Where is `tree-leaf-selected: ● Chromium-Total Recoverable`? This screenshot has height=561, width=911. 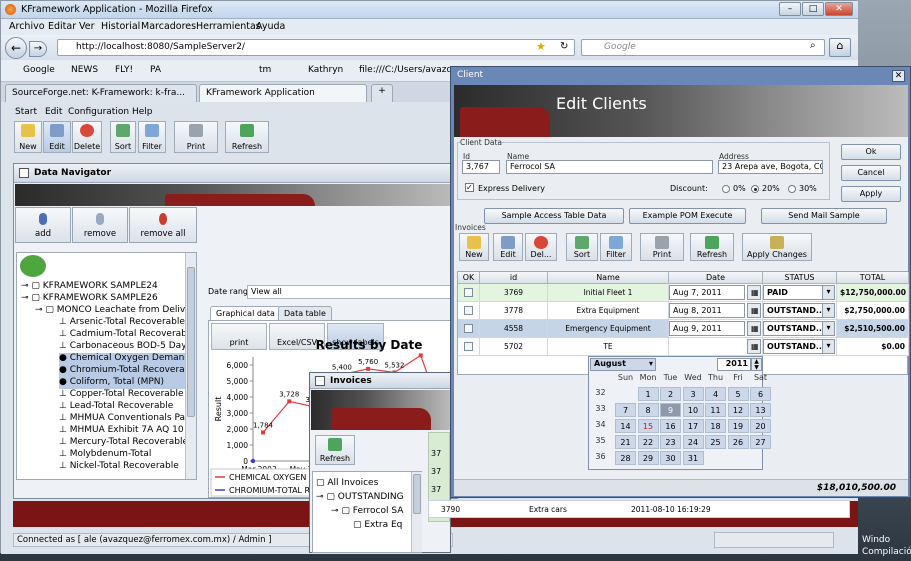 tree-leaf-selected: ● Chromium-Total Recoverable is located at coordinates (127, 371).